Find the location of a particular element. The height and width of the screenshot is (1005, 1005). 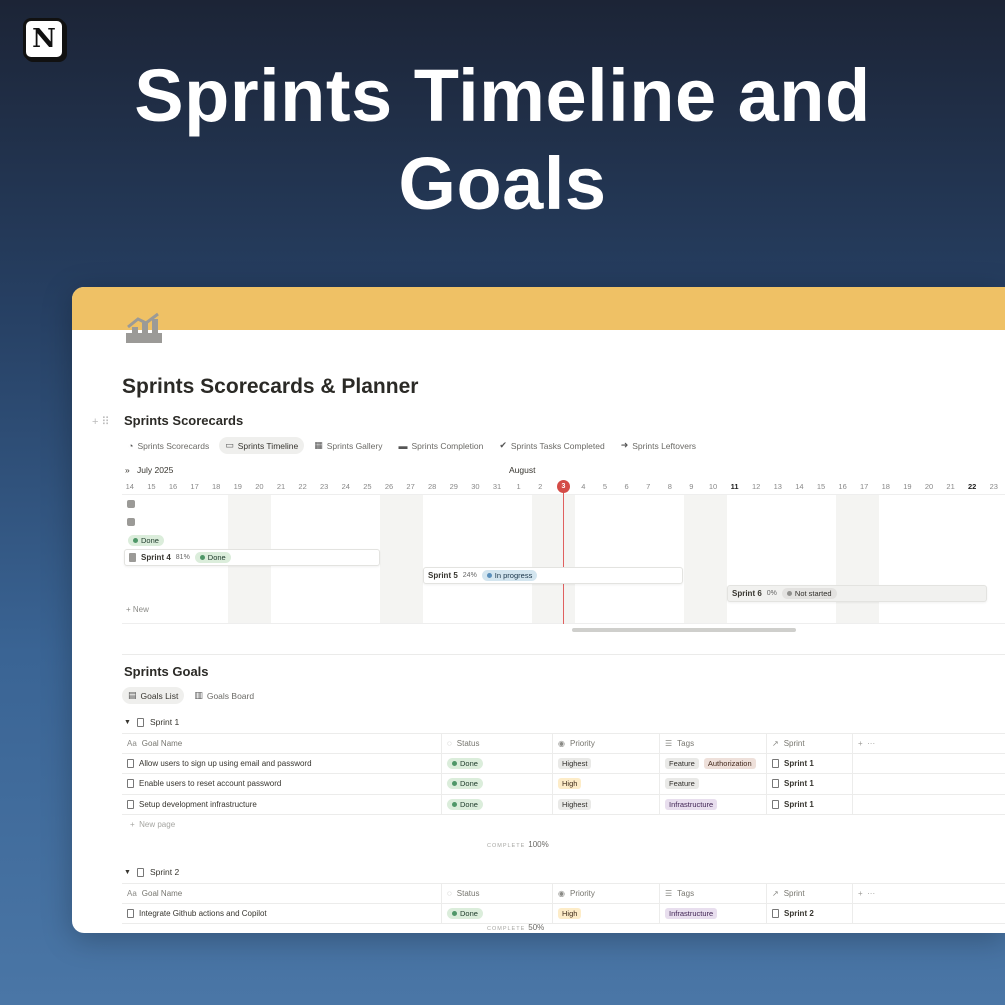

tab-sprints-scorecards: ◔ Sprints Scorecards is located at coordinates (168, 445).